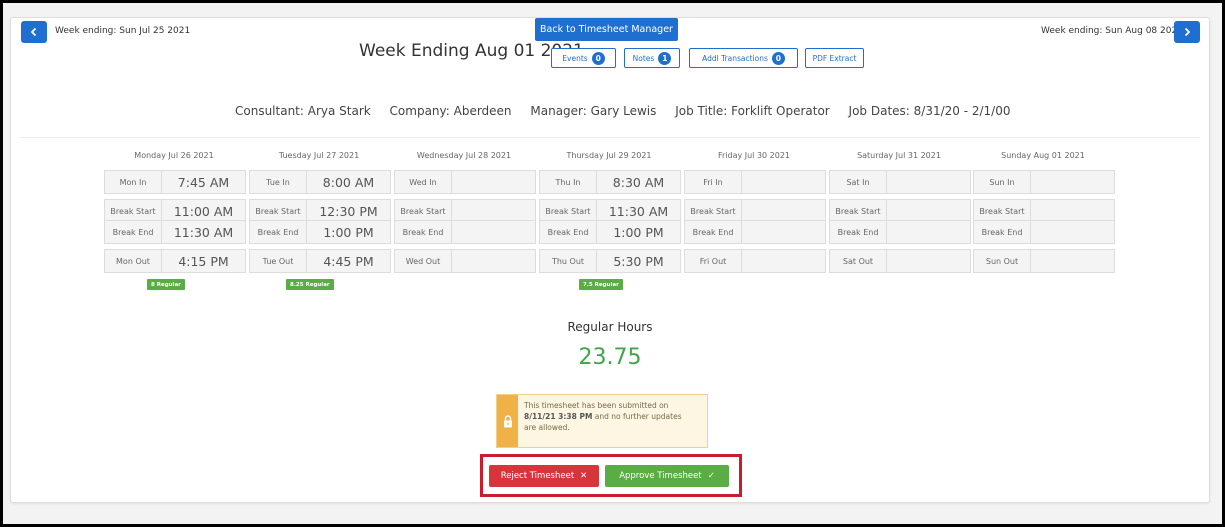 Image resolution: width=1225 pixels, height=527 pixels. What do you see at coordinates (713, 211) in the screenshot?
I see `field-label: Break Start` at bounding box center [713, 211].